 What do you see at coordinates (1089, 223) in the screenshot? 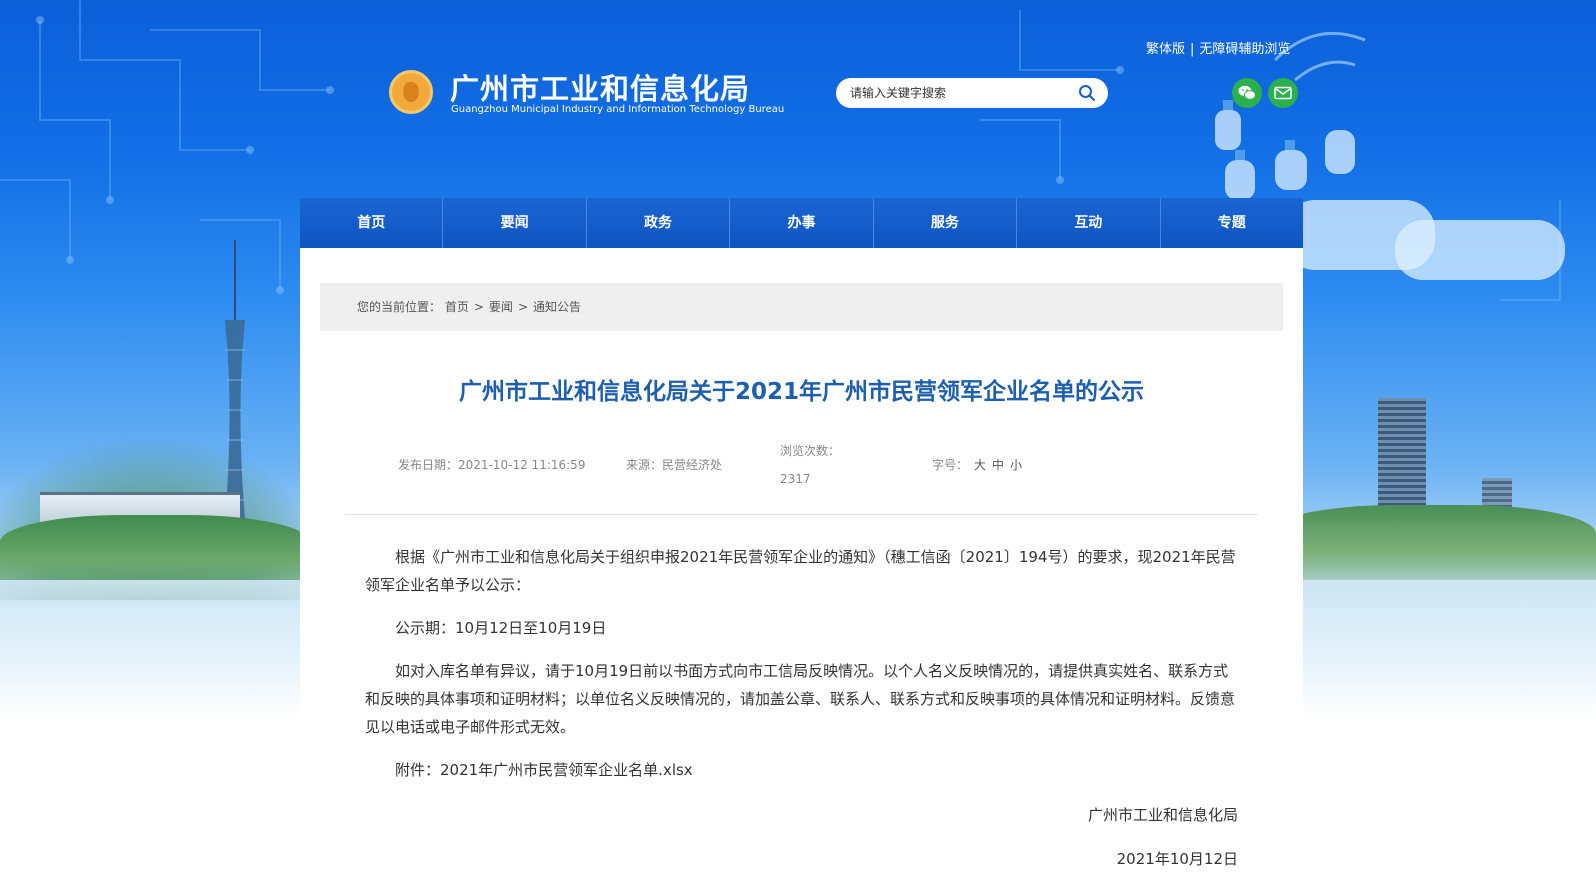
I see `nav-interaction: 互动` at bounding box center [1089, 223].